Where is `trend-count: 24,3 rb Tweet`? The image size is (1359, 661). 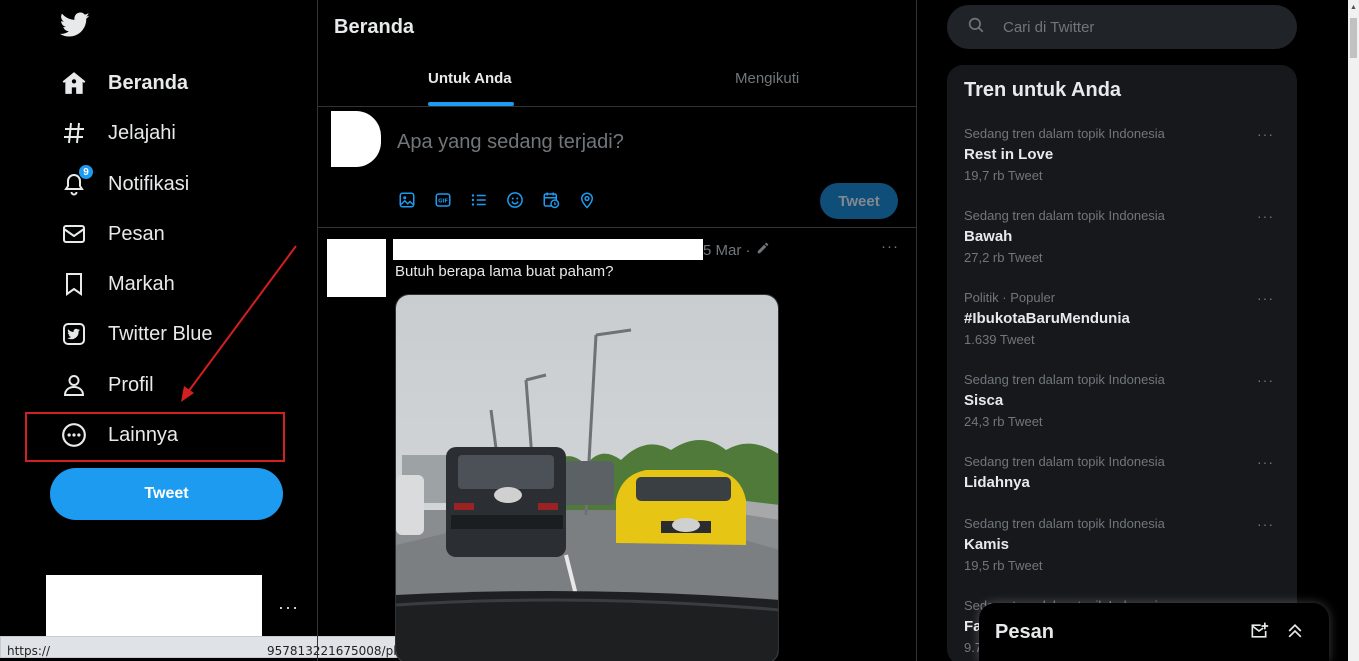 trend-count: 24,3 rb Tweet is located at coordinates (1003, 421).